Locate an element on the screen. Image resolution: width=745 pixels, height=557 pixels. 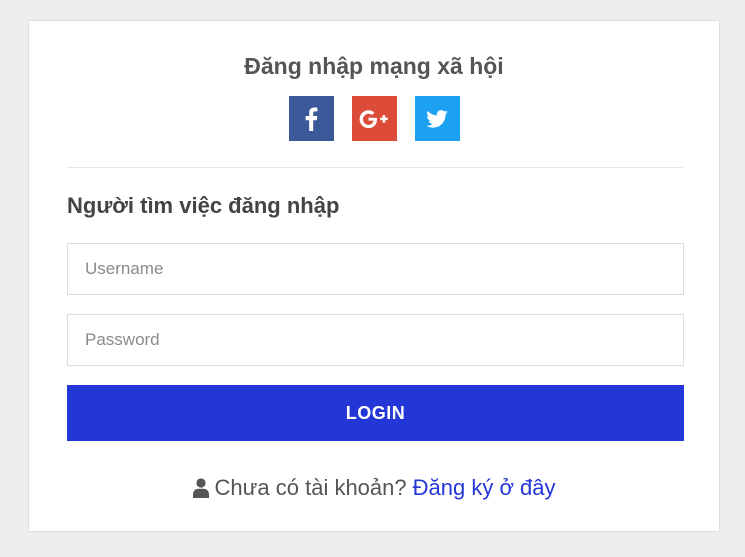
signup-prompt: Chưa có tài khoản? Đăng ký ở đây is located at coordinates (374, 488).